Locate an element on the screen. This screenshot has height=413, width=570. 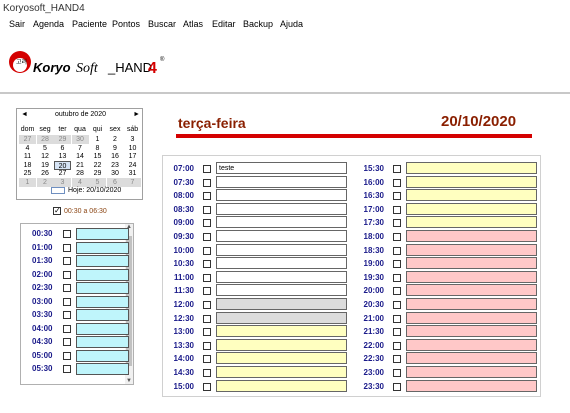
calendar-day: 6 is located at coordinates (115, 182).